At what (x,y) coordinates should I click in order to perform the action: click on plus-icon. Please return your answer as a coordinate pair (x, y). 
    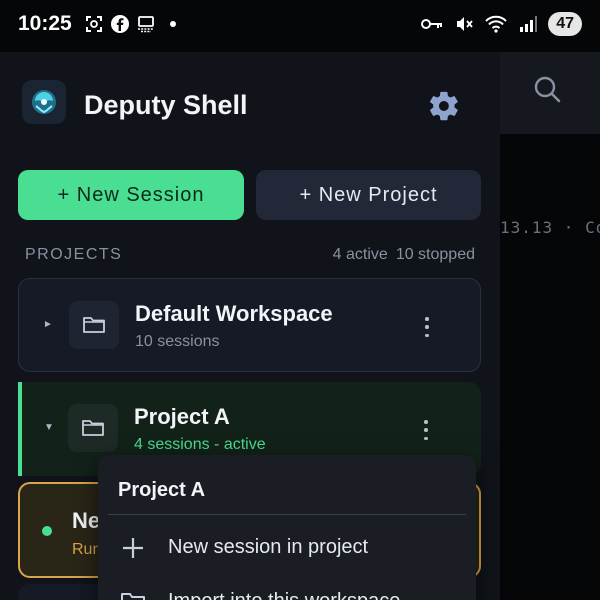
    Looking at the image, I should click on (133, 548).